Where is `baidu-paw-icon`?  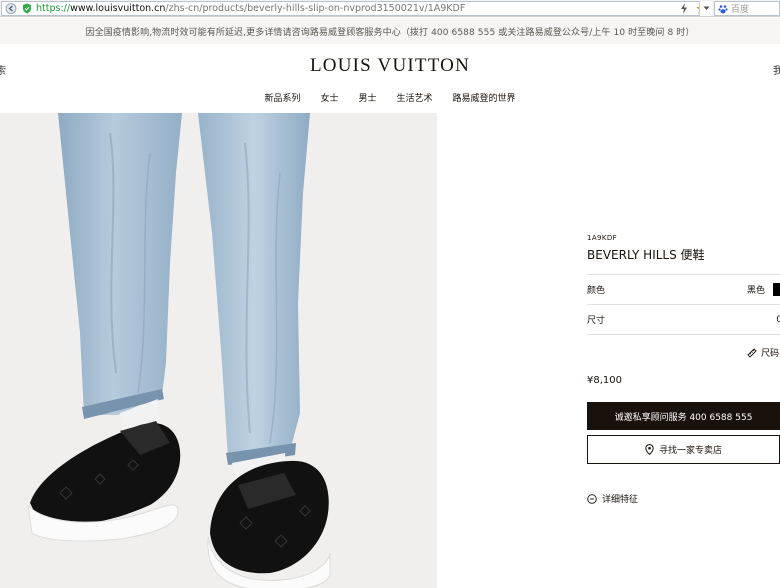 baidu-paw-icon is located at coordinates (723, 8).